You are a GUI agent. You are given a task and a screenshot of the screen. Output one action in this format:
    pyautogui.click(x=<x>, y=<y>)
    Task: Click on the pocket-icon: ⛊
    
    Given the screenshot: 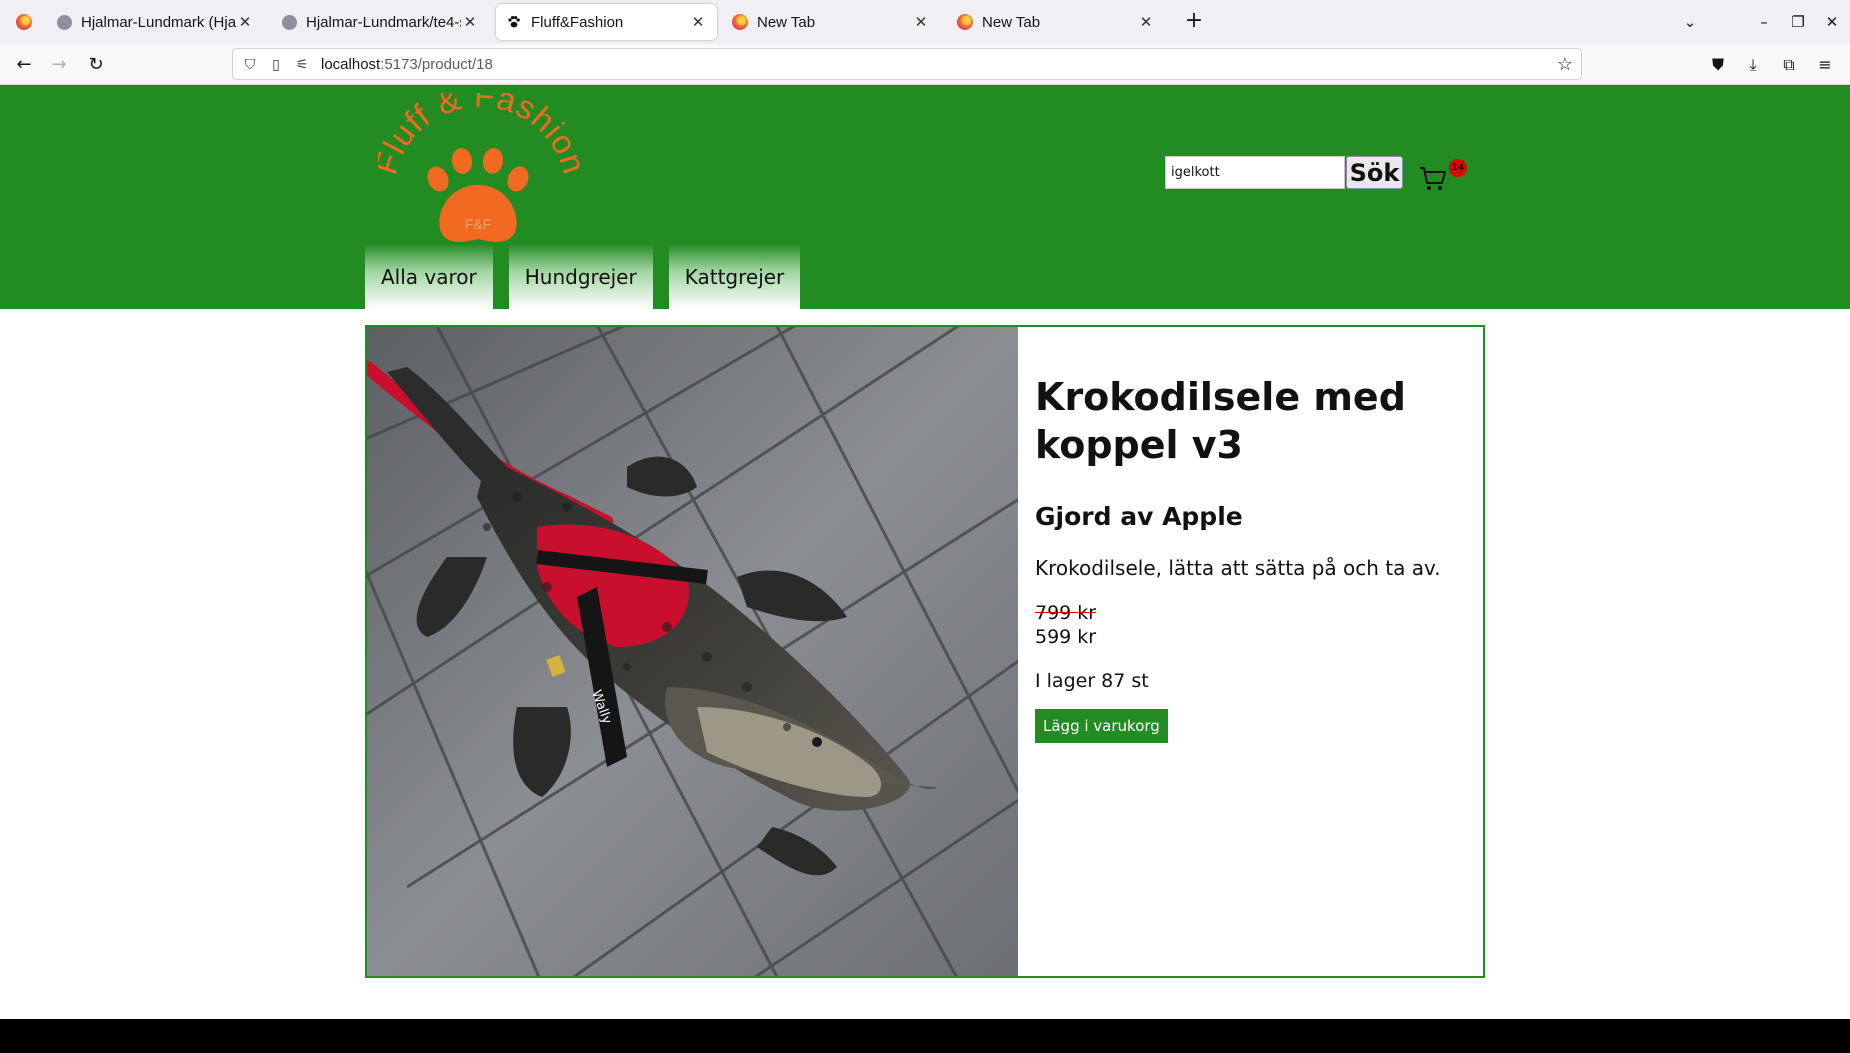 What is the action you would take?
    pyautogui.click(x=1718, y=65)
    